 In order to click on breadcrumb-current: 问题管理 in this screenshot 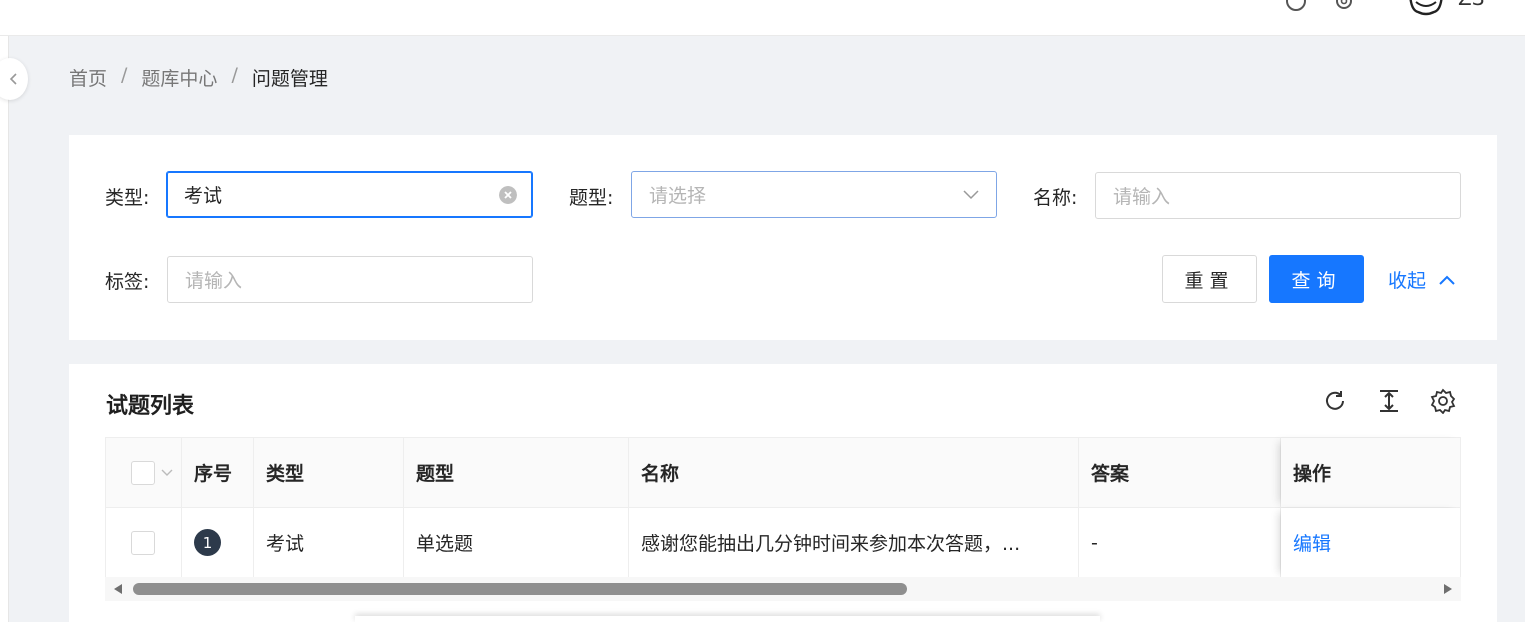, I will do `click(289, 79)`.